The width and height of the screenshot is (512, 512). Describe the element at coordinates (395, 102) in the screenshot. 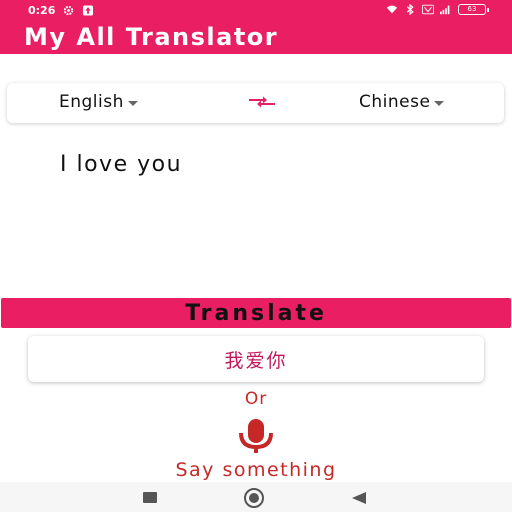

I see `target-language-label: Chinese` at that location.